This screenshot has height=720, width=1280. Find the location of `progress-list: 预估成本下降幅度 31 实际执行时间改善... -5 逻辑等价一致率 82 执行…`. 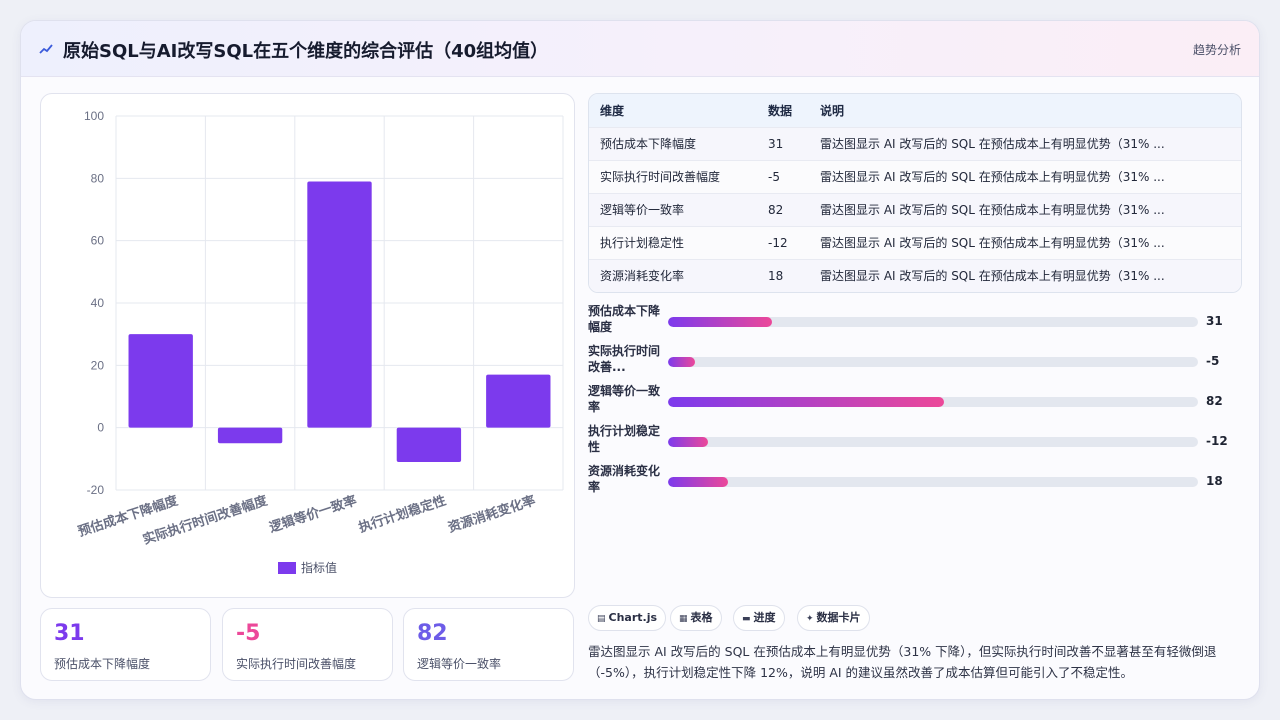

progress-list: 预估成本下降幅度 31 实际执行时间改善... -5 逻辑等价一致率 82 执行… is located at coordinates (918, 403).